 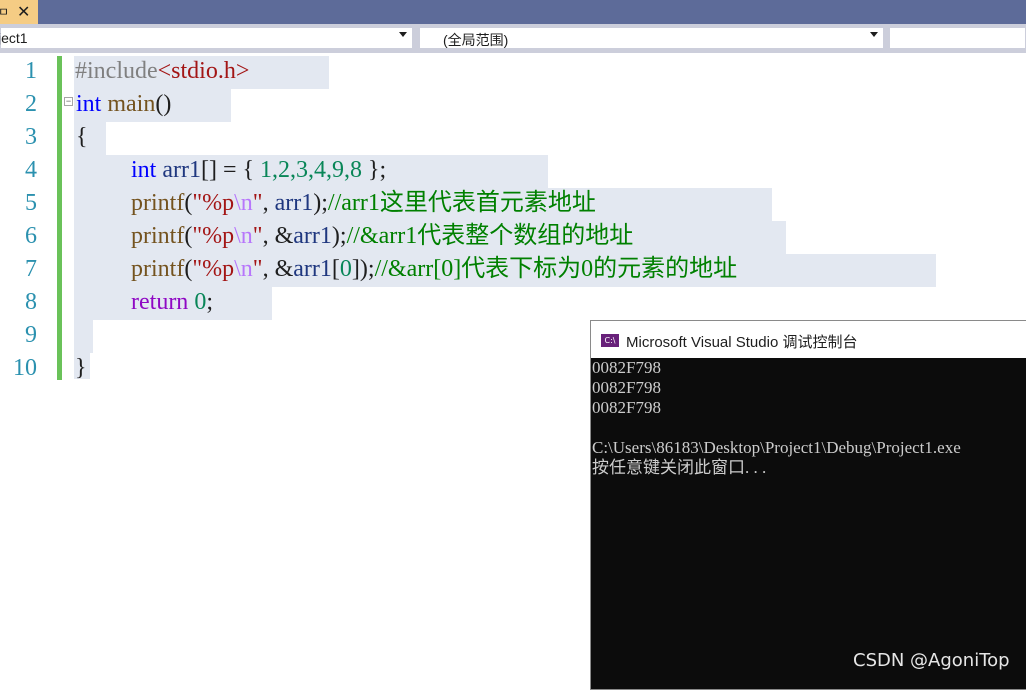 What do you see at coordinates (4, 11) in the screenshot?
I see `pin-icon: ㅁ` at bounding box center [4, 11].